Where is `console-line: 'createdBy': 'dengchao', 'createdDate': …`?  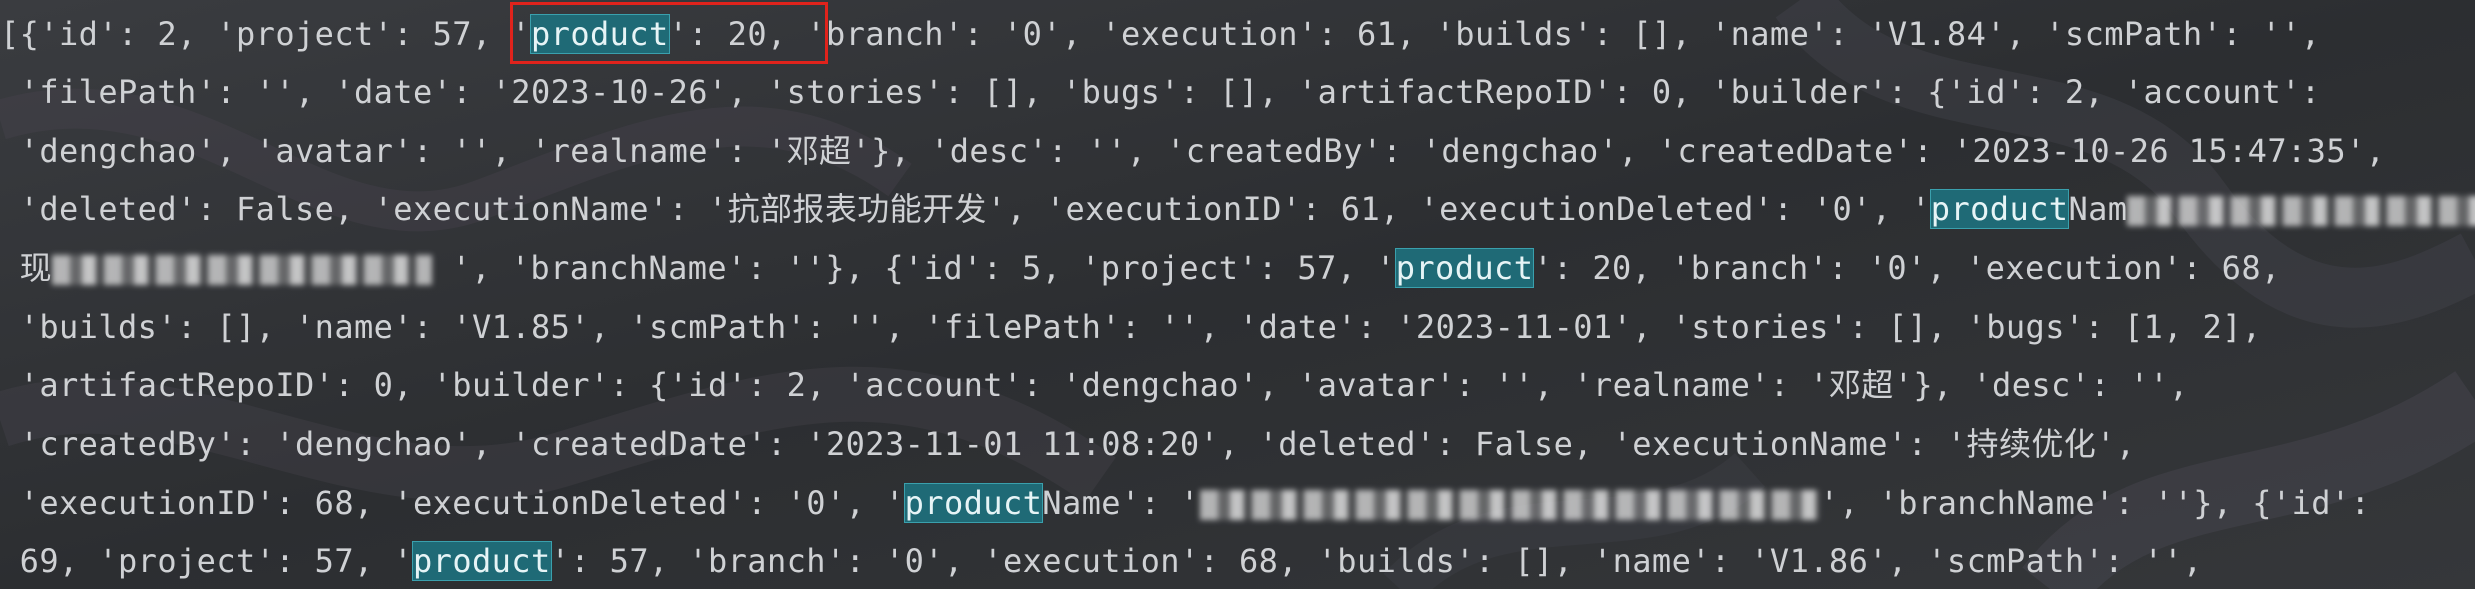 console-line: 'createdBy': 'dengchao', 'createdDate': … is located at coordinates (1068, 444).